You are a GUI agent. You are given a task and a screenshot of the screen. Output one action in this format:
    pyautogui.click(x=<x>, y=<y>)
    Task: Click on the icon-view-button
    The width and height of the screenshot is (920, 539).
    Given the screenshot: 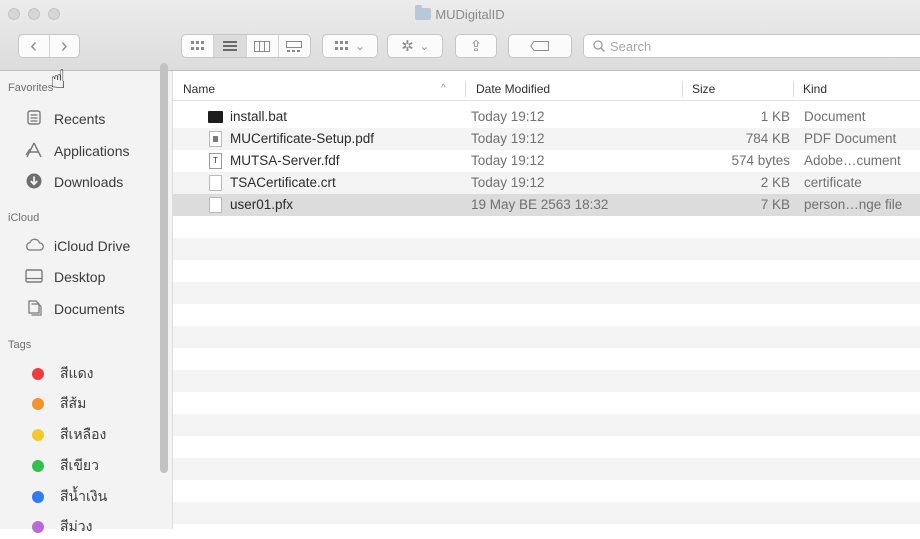 What is the action you would take?
    pyautogui.click(x=197, y=46)
    